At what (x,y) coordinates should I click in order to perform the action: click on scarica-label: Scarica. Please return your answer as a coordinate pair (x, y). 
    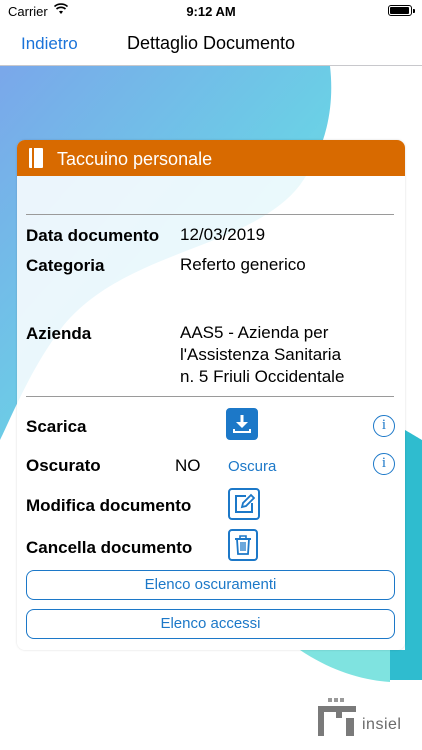
    Looking at the image, I should click on (56, 426).